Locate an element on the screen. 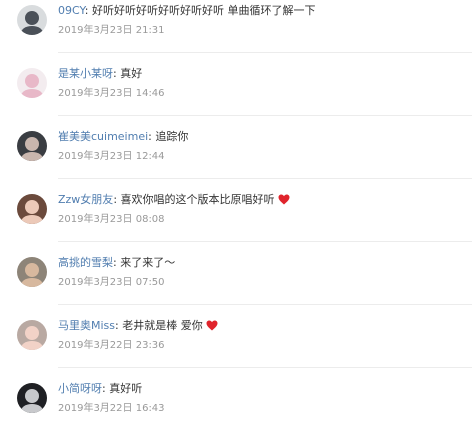  comment-item: 是某小某呀: 真好 2019年3月23日 14:46 is located at coordinates (236, 94).